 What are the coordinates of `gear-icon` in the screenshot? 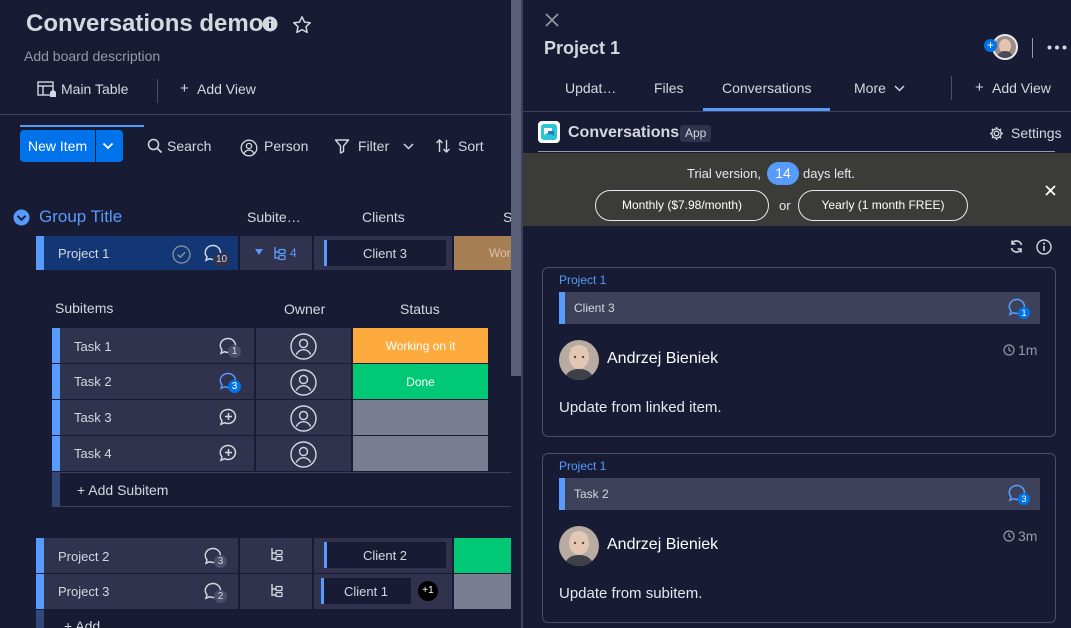 It's located at (996, 133).